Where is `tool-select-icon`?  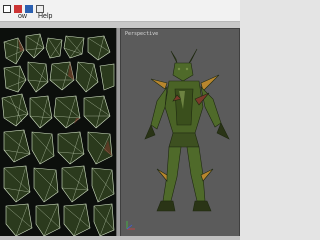 tool-select-icon is located at coordinates (7, 9).